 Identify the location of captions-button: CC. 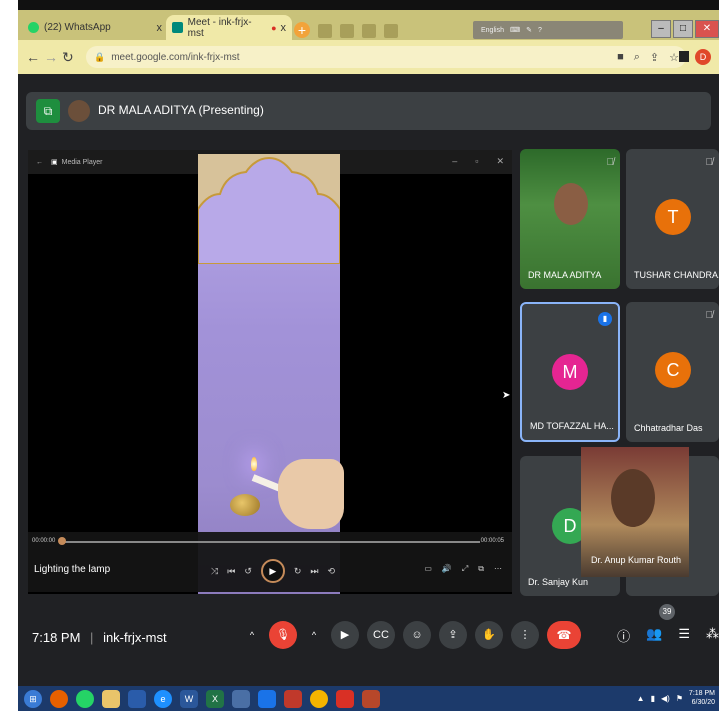
(381, 635).